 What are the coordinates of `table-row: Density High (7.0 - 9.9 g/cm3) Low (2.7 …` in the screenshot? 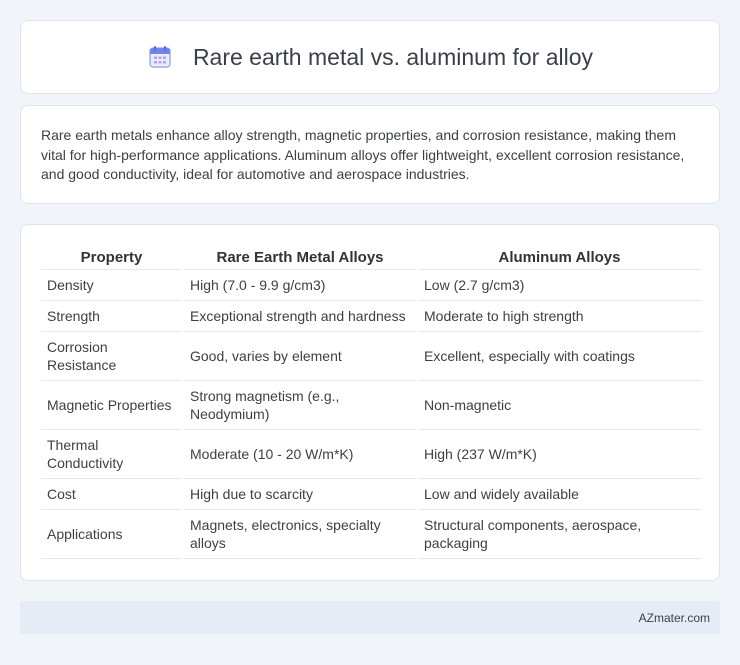 It's located at (371, 285).